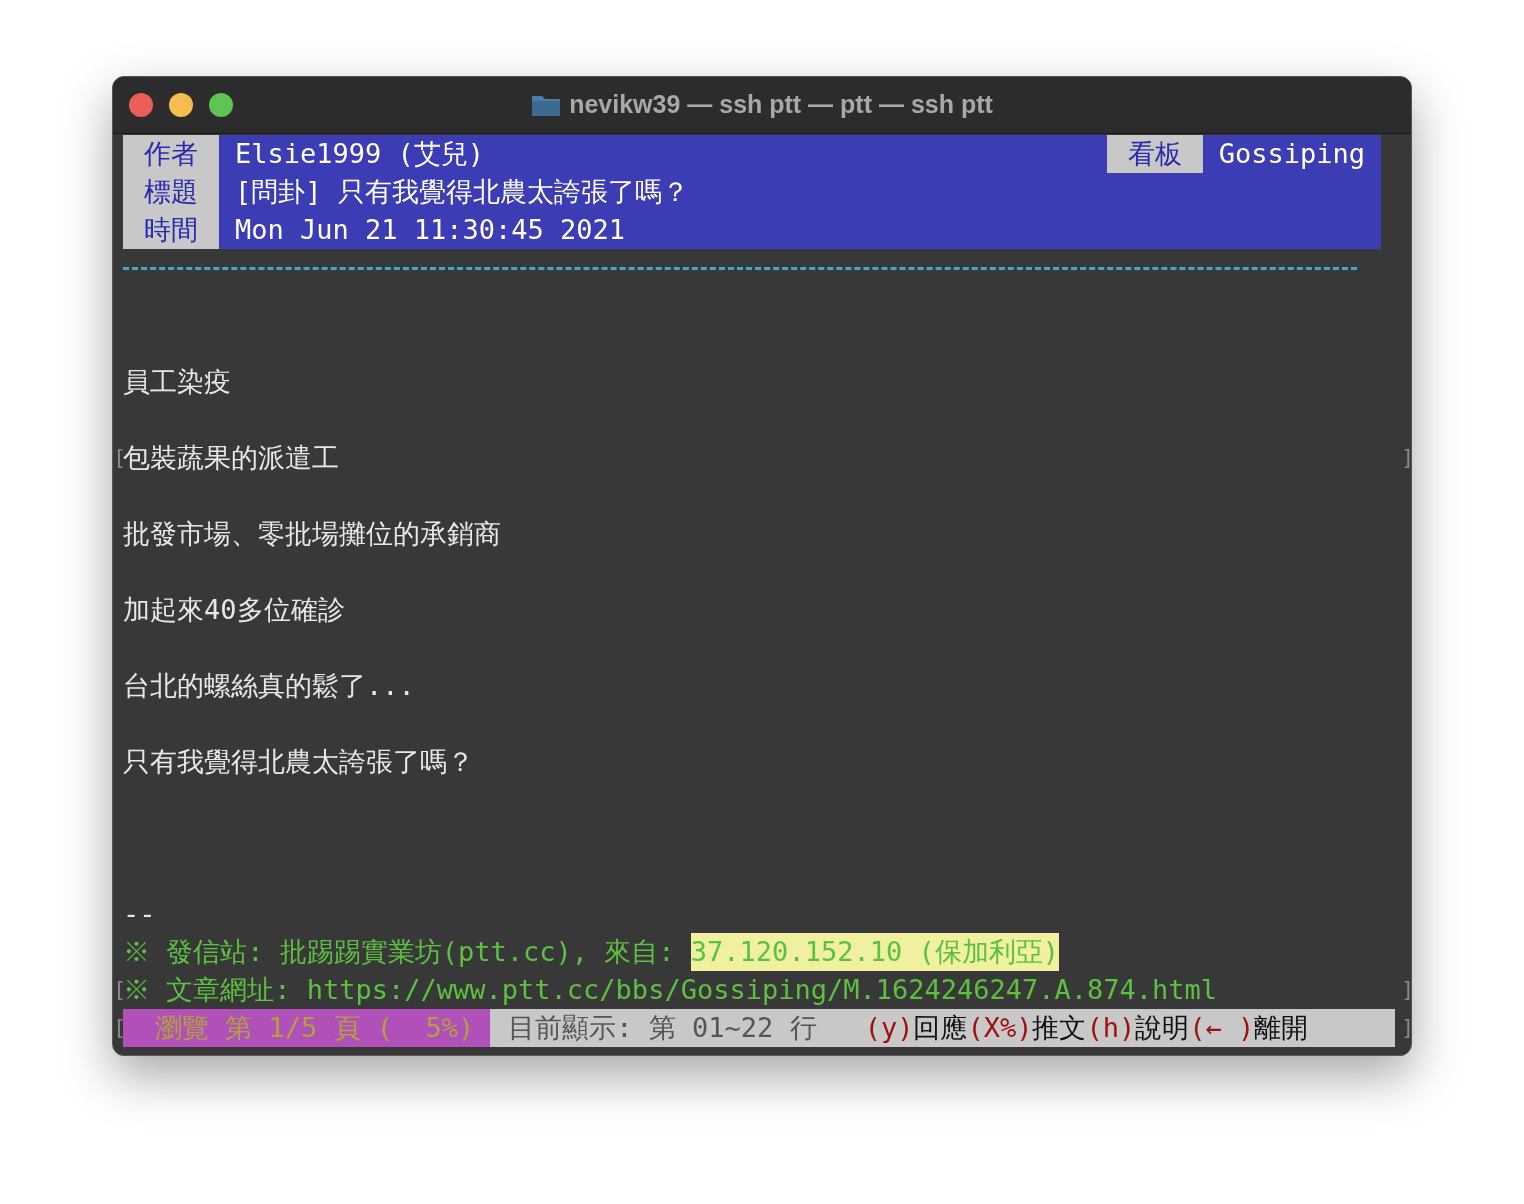  Describe the element at coordinates (1222, 1028) in the screenshot. I see `key-hint: (← )` at that location.